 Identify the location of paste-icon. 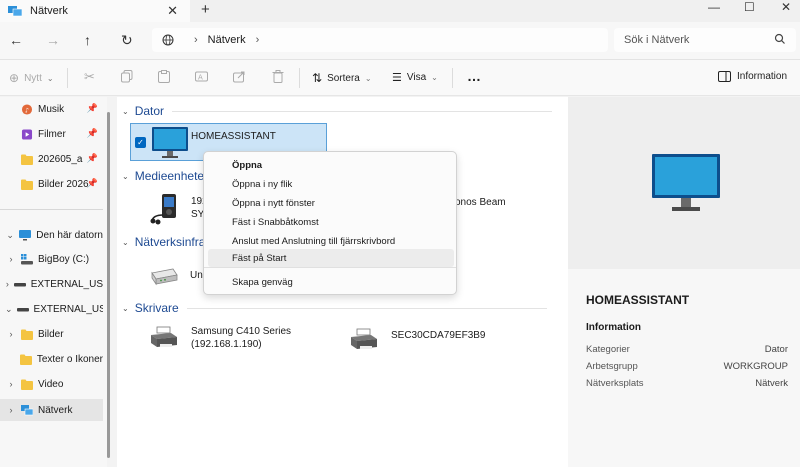
(164, 76).